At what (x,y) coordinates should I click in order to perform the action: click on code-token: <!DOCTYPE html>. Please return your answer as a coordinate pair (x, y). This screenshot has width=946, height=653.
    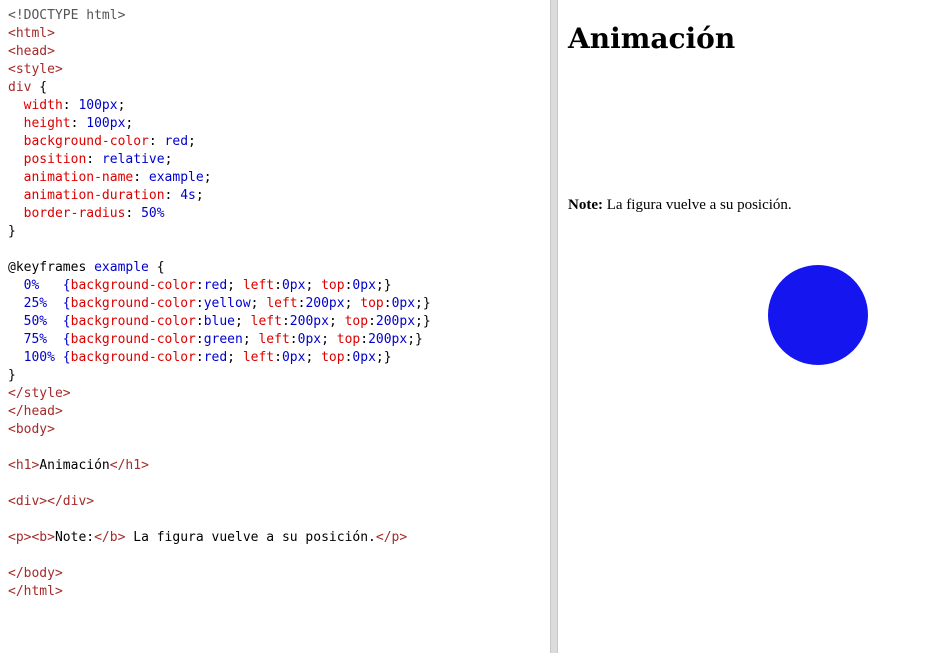
    Looking at the image, I should click on (67, 15).